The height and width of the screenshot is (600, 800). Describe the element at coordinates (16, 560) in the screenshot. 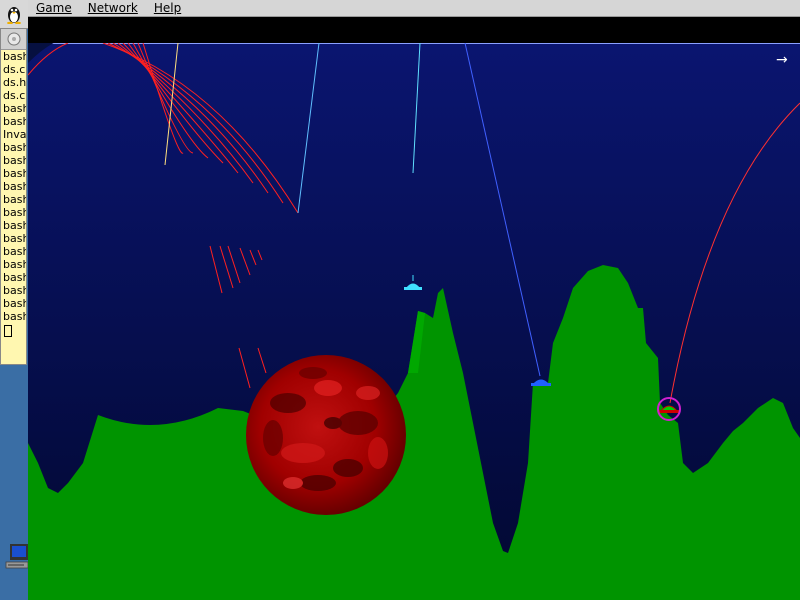

I see `computer-icon` at that location.